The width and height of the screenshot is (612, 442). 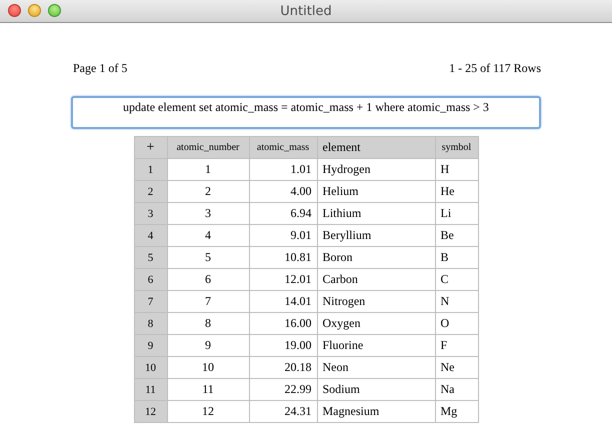 What do you see at coordinates (283, 279) in the screenshot?
I see `table-cell: 12.01` at bounding box center [283, 279].